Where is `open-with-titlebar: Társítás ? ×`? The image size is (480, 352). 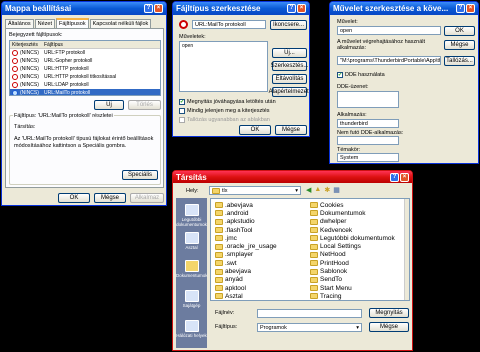 open-with-titlebar: Társítás ? × is located at coordinates (292, 177).